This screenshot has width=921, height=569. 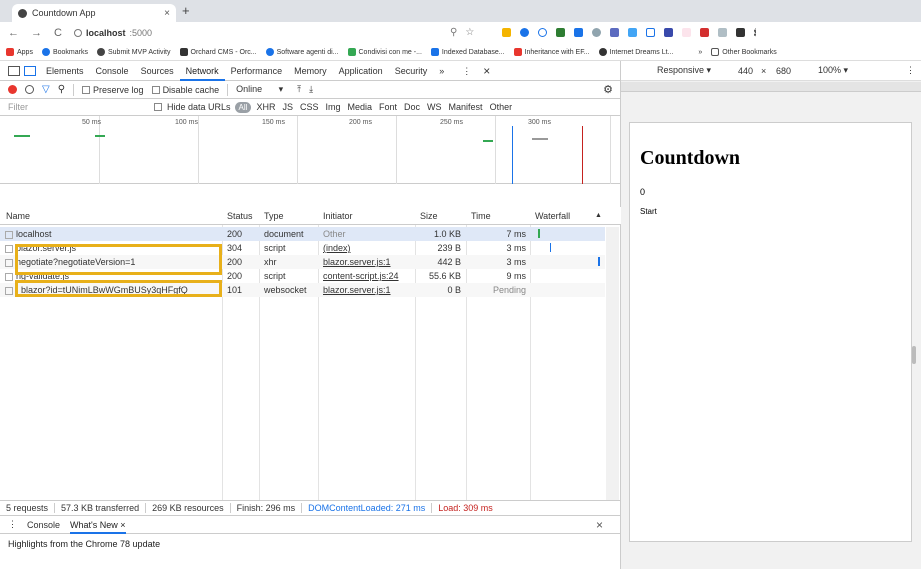 I want to click on zoom-select: 100% ▾, so click(x=833, y=70).